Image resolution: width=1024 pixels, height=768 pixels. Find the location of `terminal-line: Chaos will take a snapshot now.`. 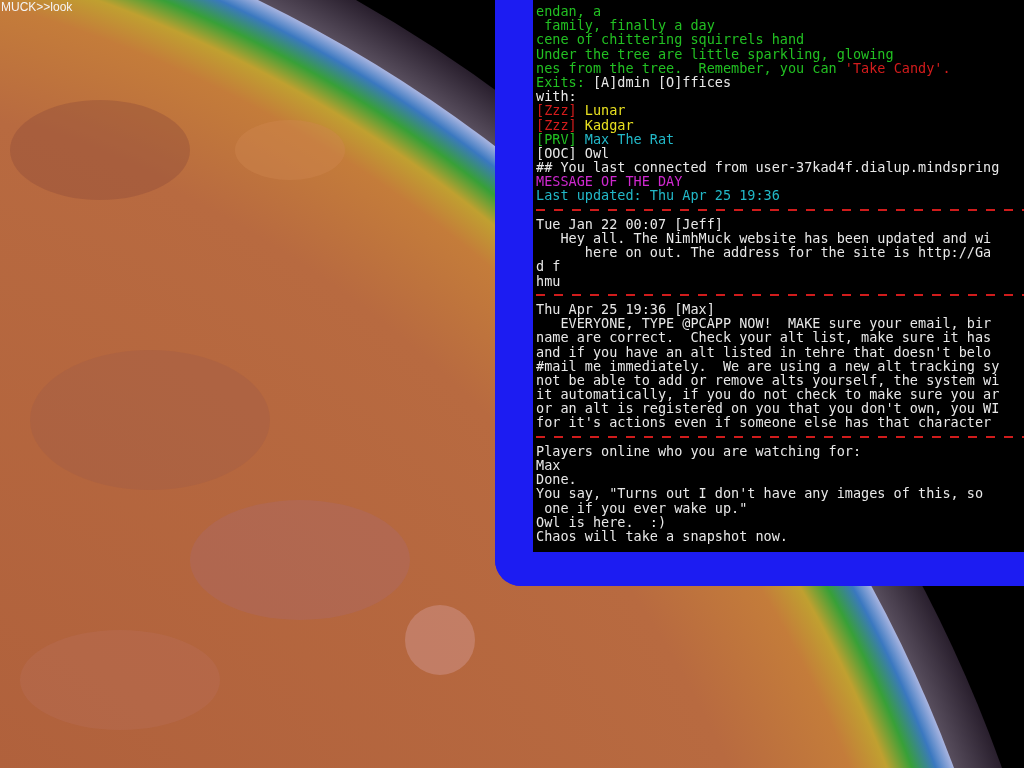

terminal-line: Chaos will take a snapshot now. is located at coordinates (662, 536).